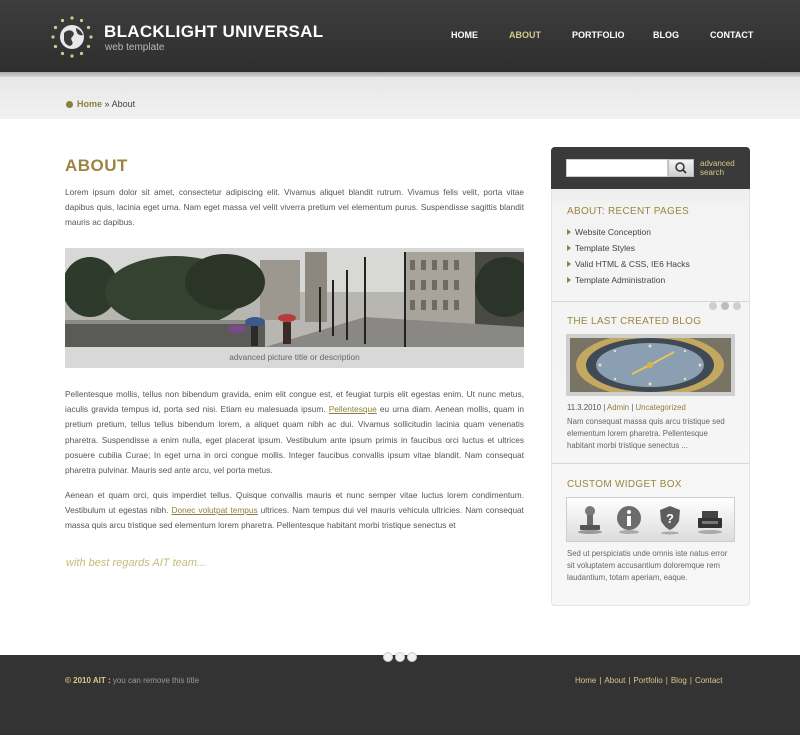 The width and height of the screenshot is (800, 735). I want to click on site-footer, so click(400, 695).